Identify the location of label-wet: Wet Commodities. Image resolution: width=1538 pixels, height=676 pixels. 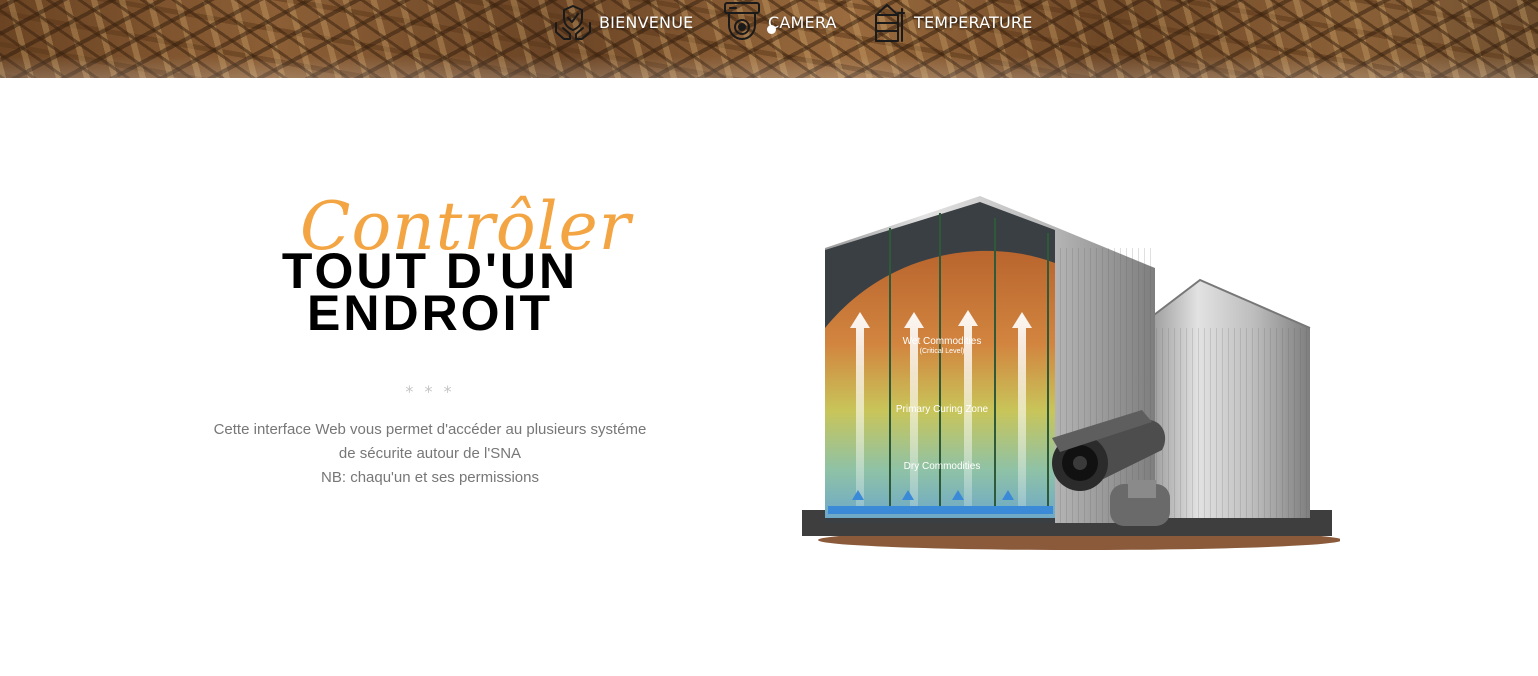
(942, 341).